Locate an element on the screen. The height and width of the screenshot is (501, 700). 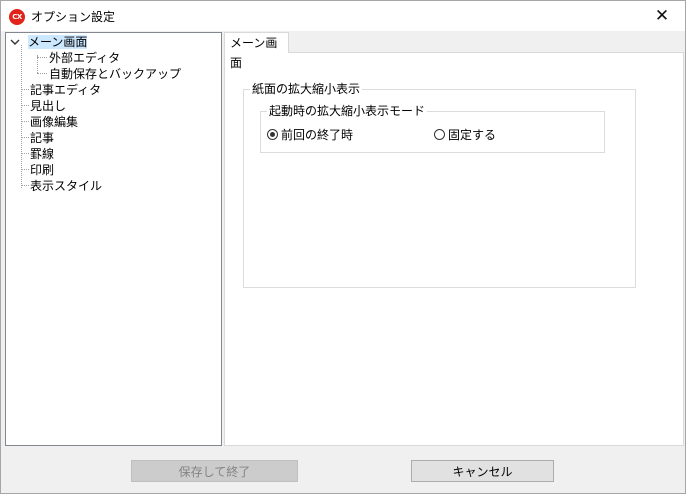
radio-checked-icon is located at coordinates (272, 134).